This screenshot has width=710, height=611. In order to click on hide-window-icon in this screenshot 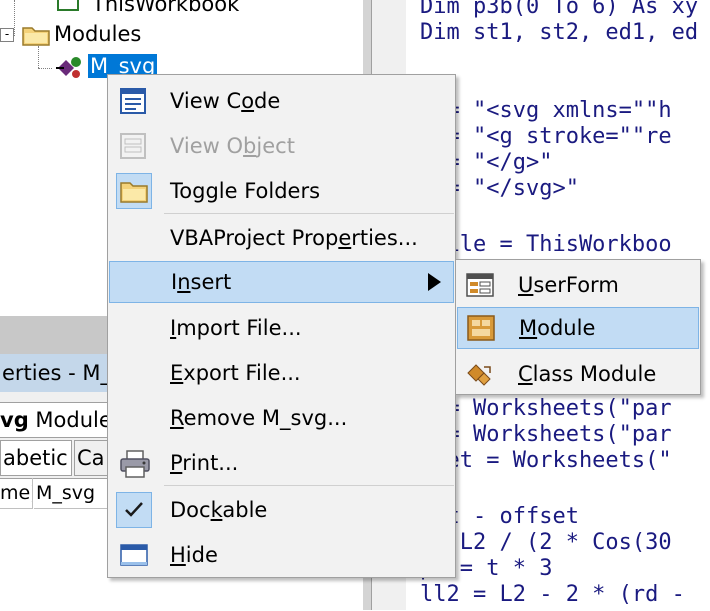, I will do `click(134, 555)`.